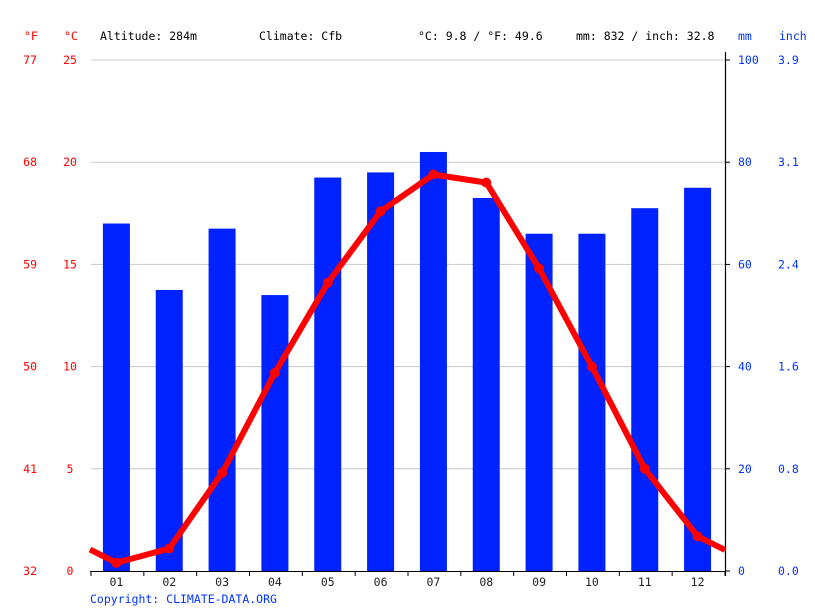 Image resolution: width=815 pixels, height=611 pixels. Describe the element at coordinates (741, 571) in the screenshot. I see `mm-tick-label: 0` at that location.